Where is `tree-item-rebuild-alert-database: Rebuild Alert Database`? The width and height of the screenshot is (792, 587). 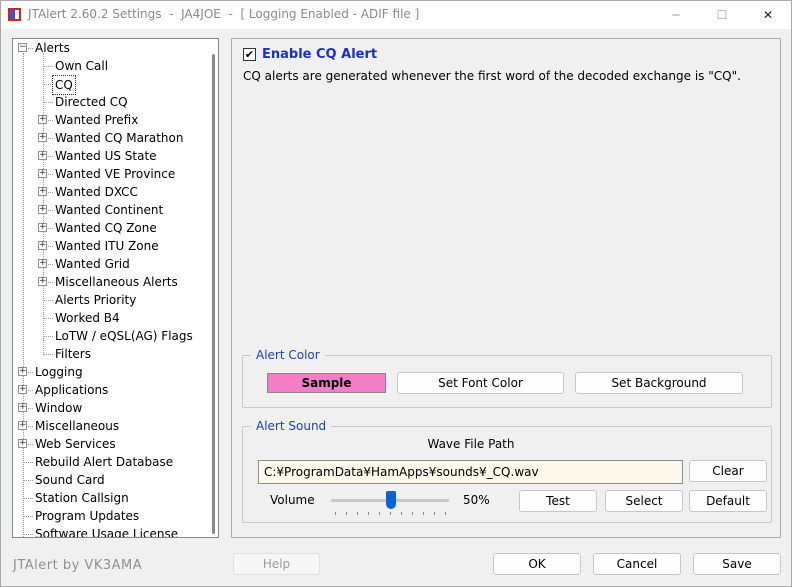
tree-item-rebuild-alert-database: Rebuild Alert Database is located at coordinates (108, 462).